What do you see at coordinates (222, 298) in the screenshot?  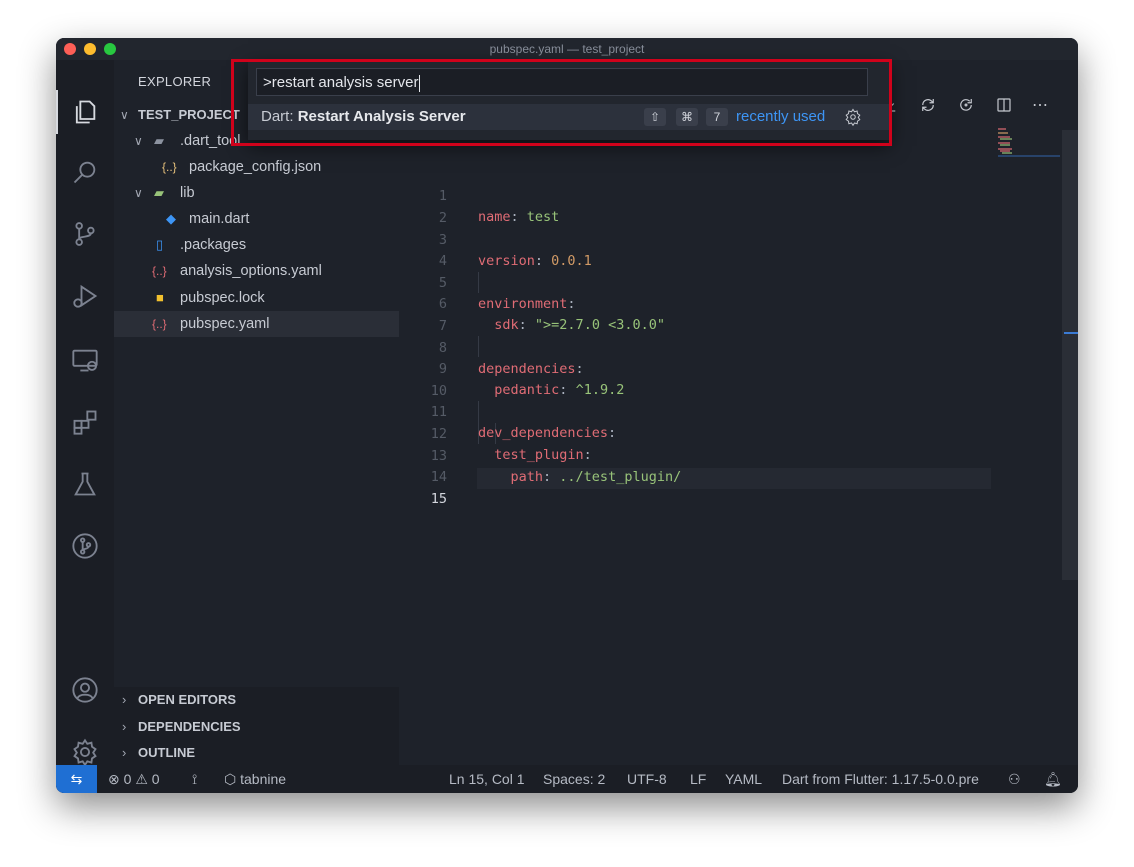 I see `tree-item-label: pubspec.lock` at bounding box center [222, 298].